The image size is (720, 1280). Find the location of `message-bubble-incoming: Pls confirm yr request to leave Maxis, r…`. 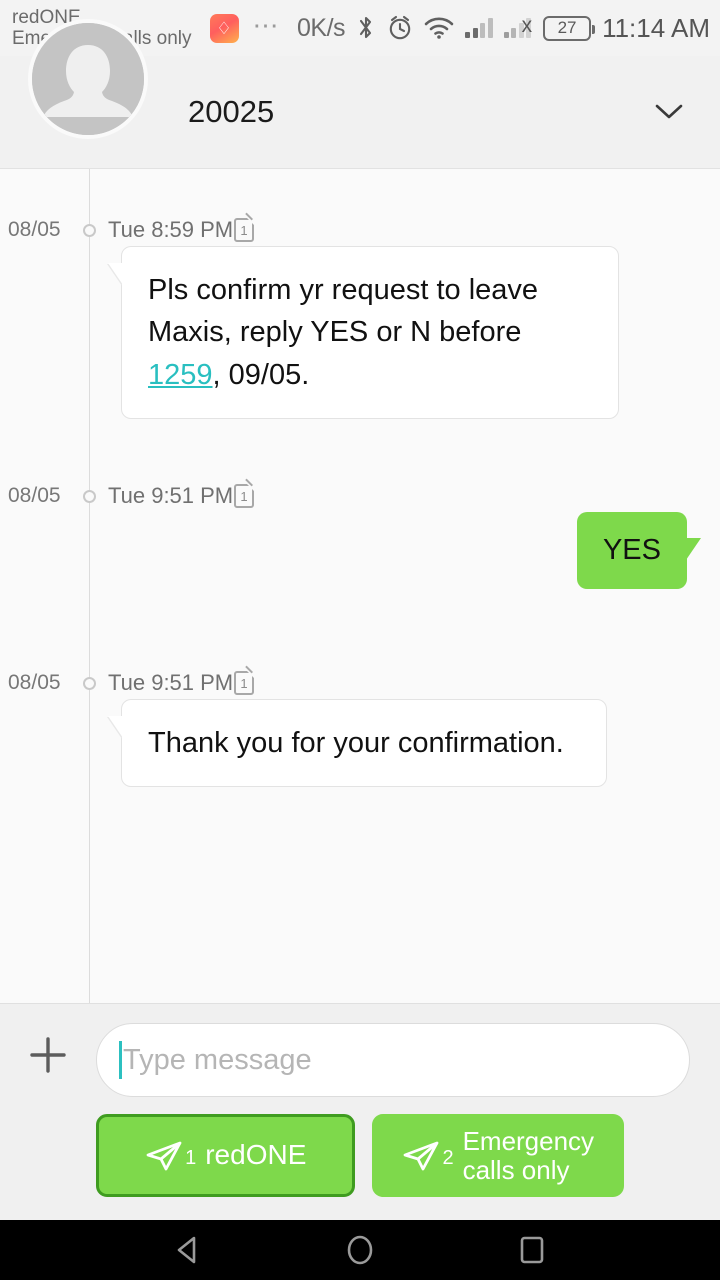

message-bubble-incoming: Pls confirm yr request to leave Maxis, r… is located at coordinates (370, 332).